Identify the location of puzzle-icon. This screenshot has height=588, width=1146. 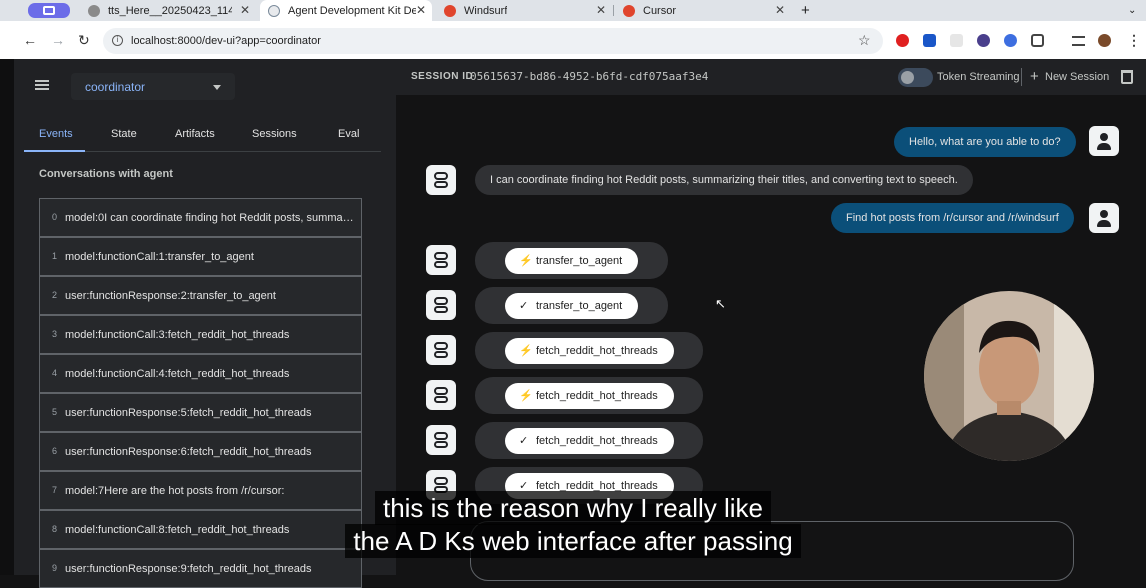
(1037, 40).